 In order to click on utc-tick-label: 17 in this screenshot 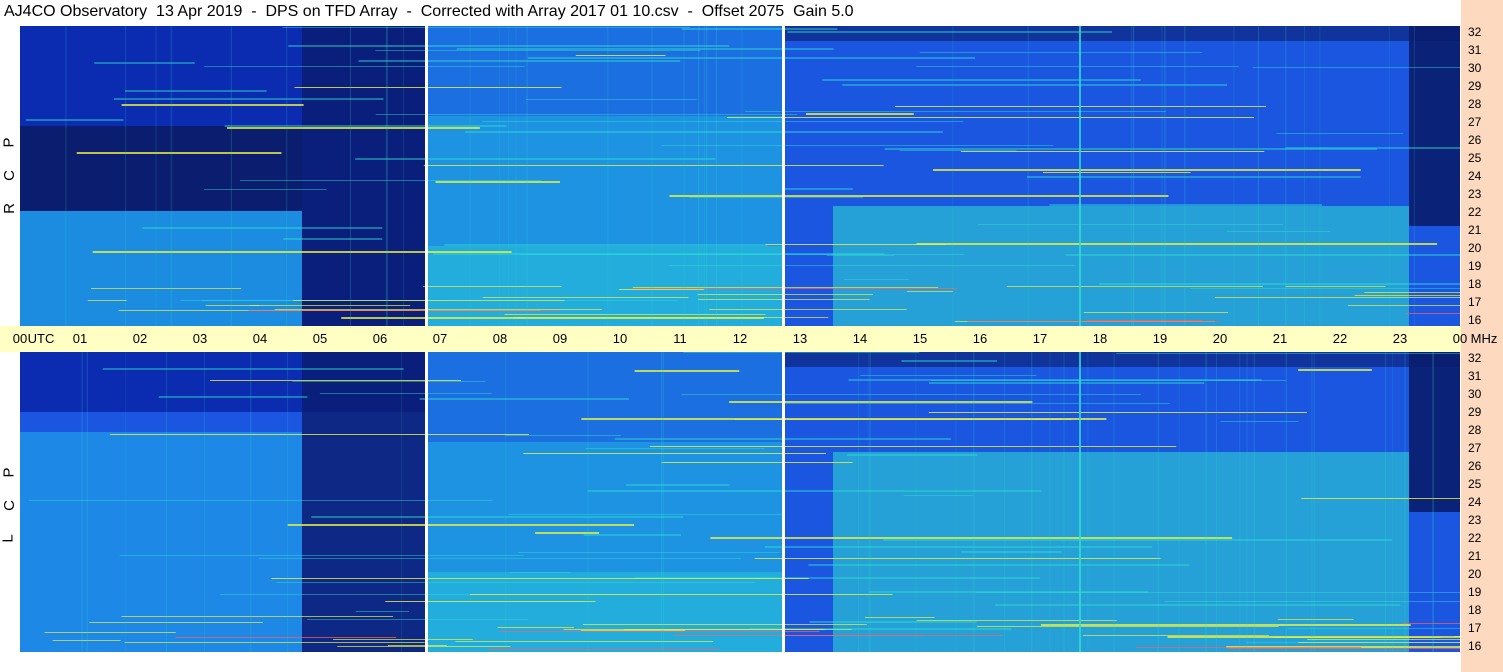, I will do `click(1040, 338)`.